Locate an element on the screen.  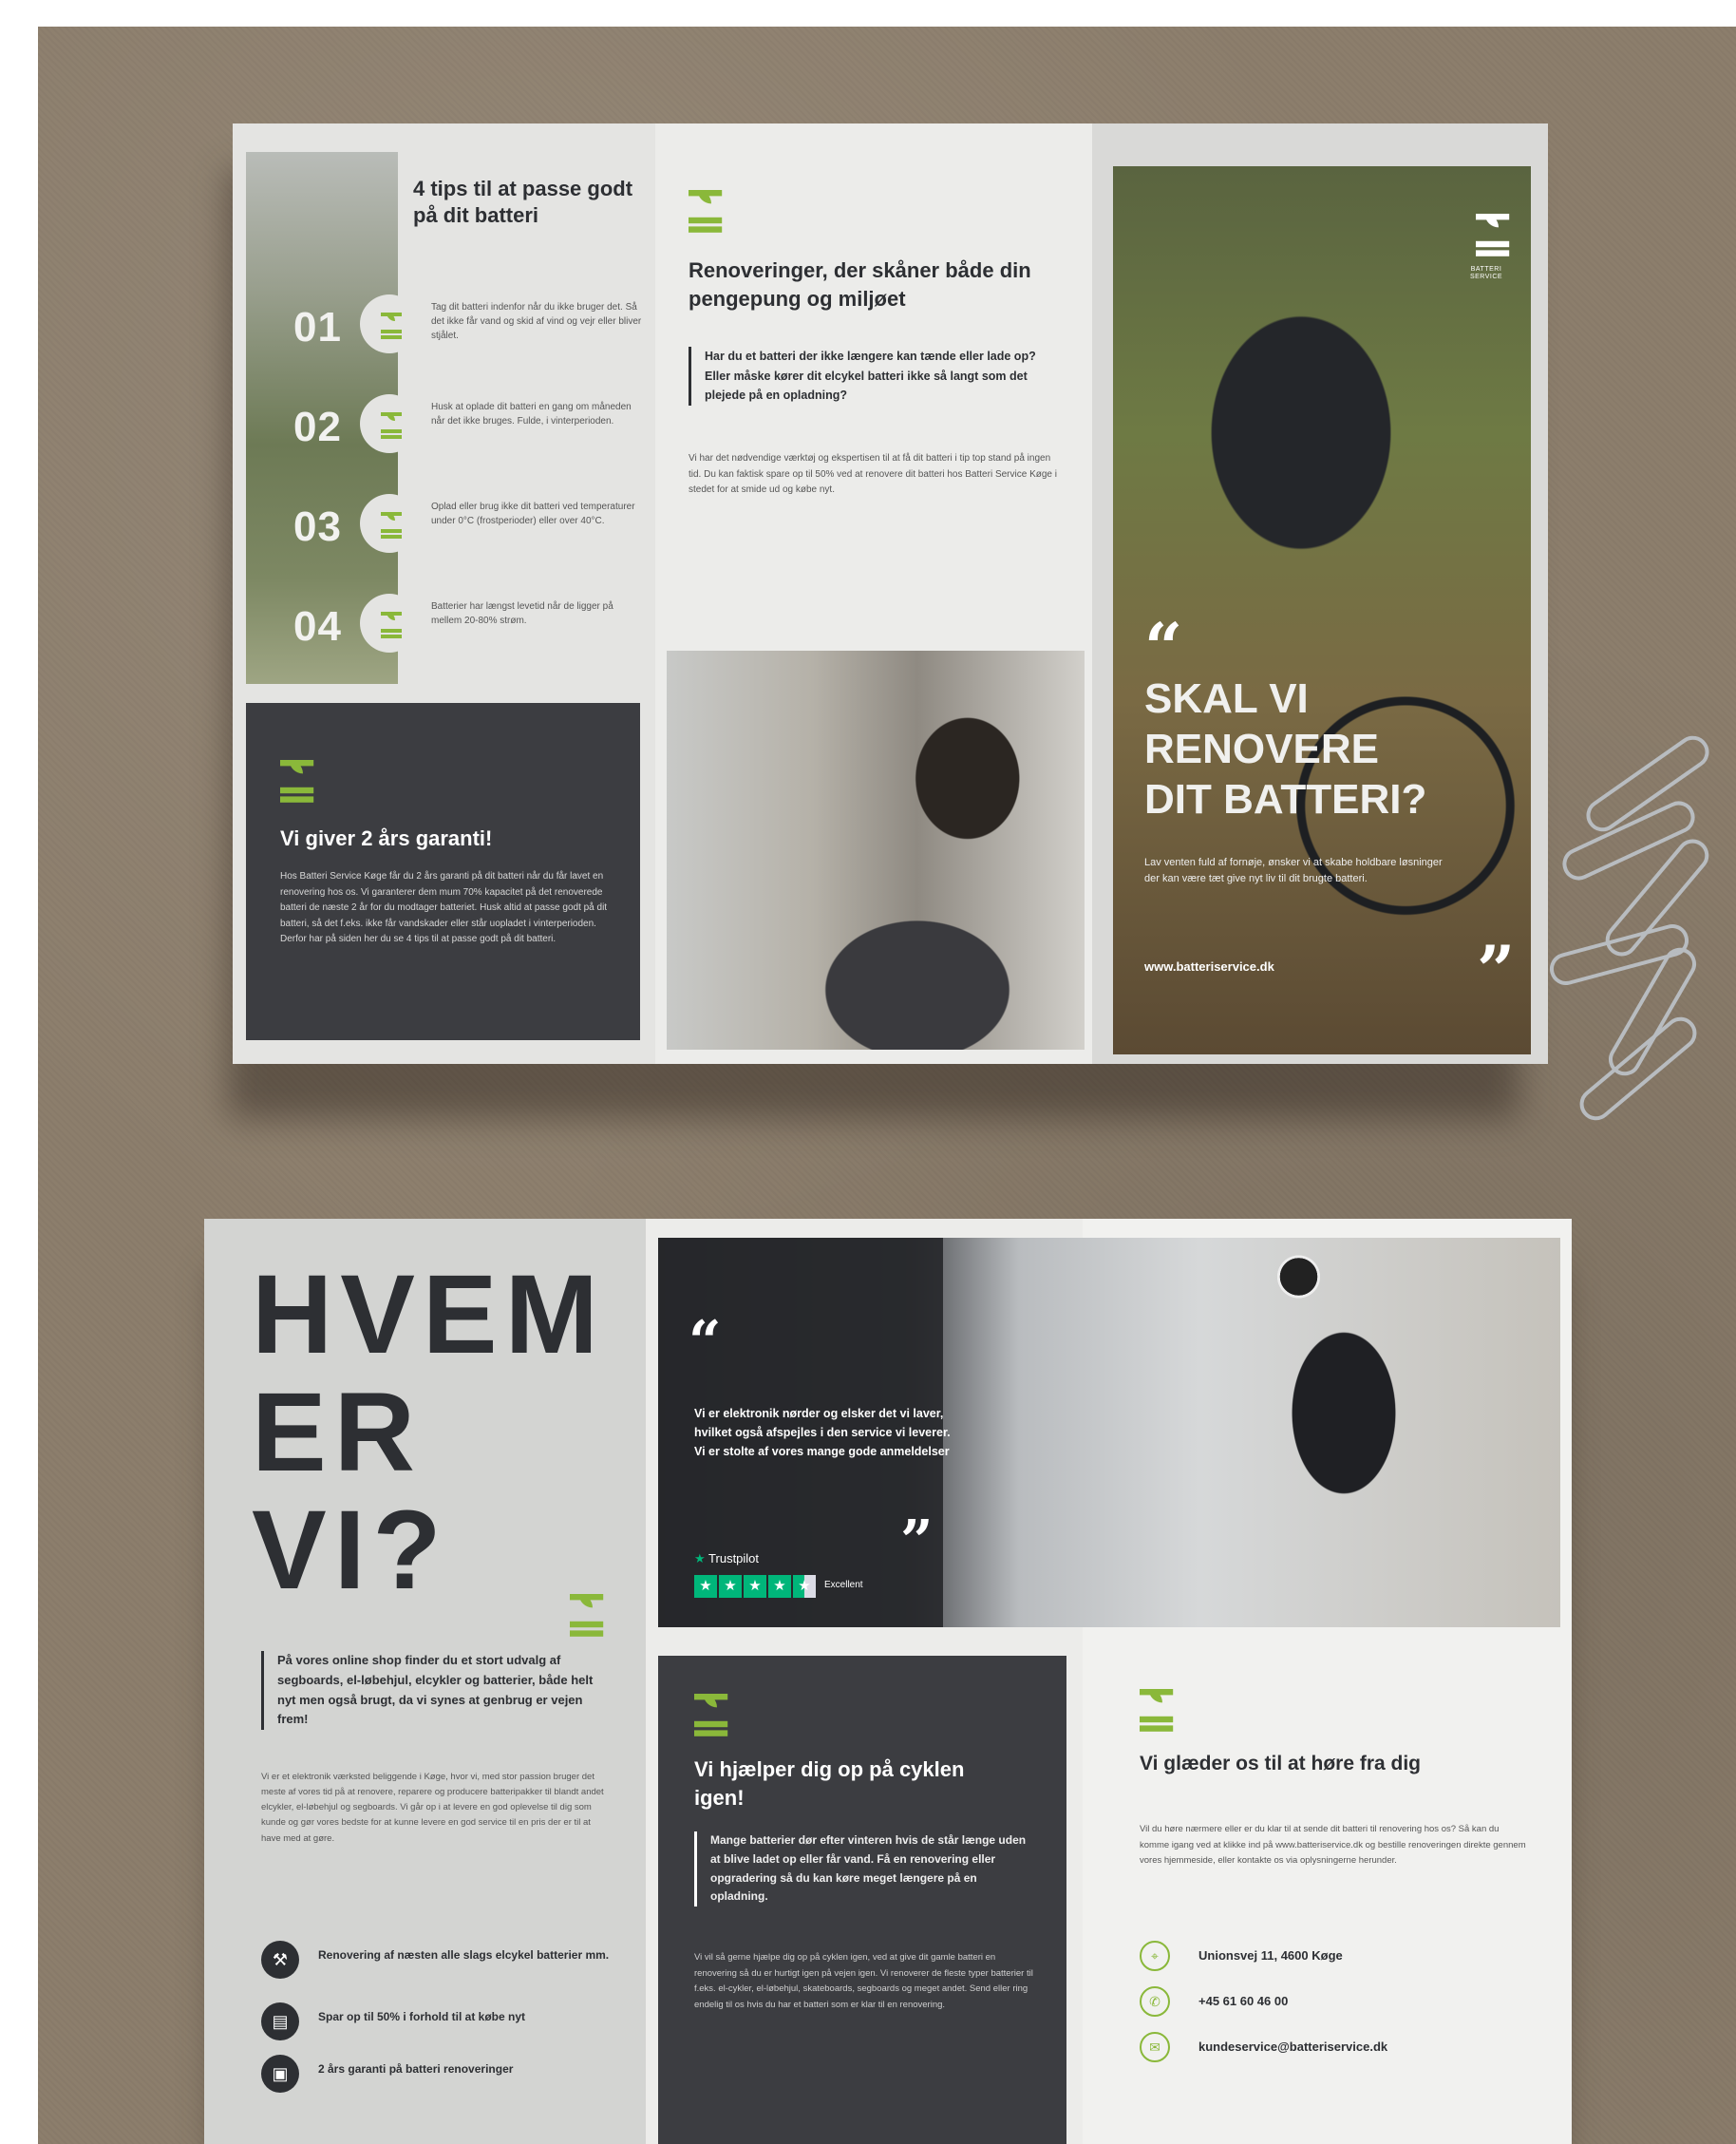
brand-wordmark: BATTERI SERVICE is located at coordinates (1486, 273).